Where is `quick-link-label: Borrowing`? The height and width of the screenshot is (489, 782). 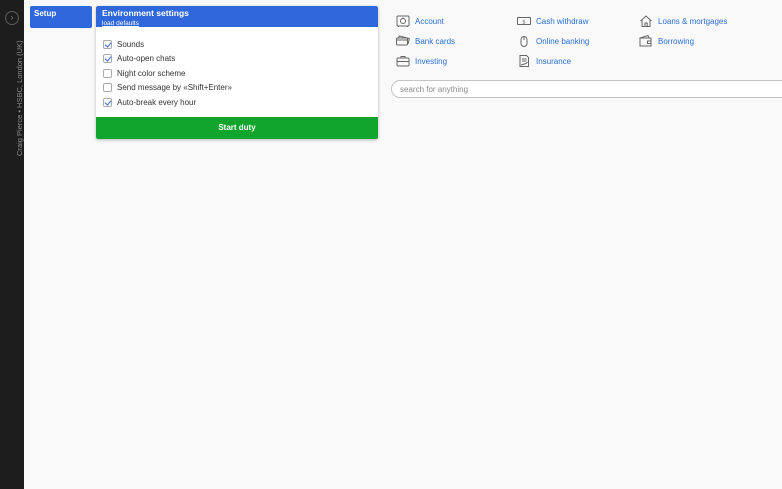
quick-link-label: Borrowing is located at coordinates (676, 41).